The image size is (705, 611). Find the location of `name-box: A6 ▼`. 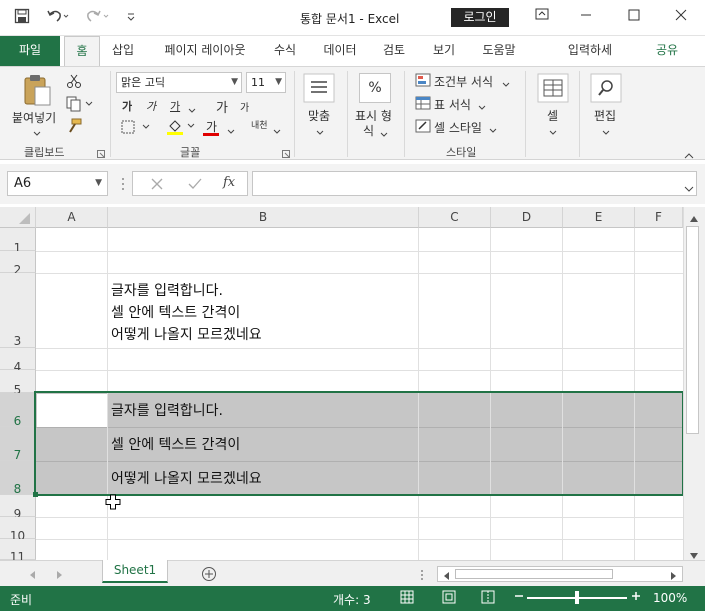

name-box: A6 ▼ is located at coordinates (57, 183).